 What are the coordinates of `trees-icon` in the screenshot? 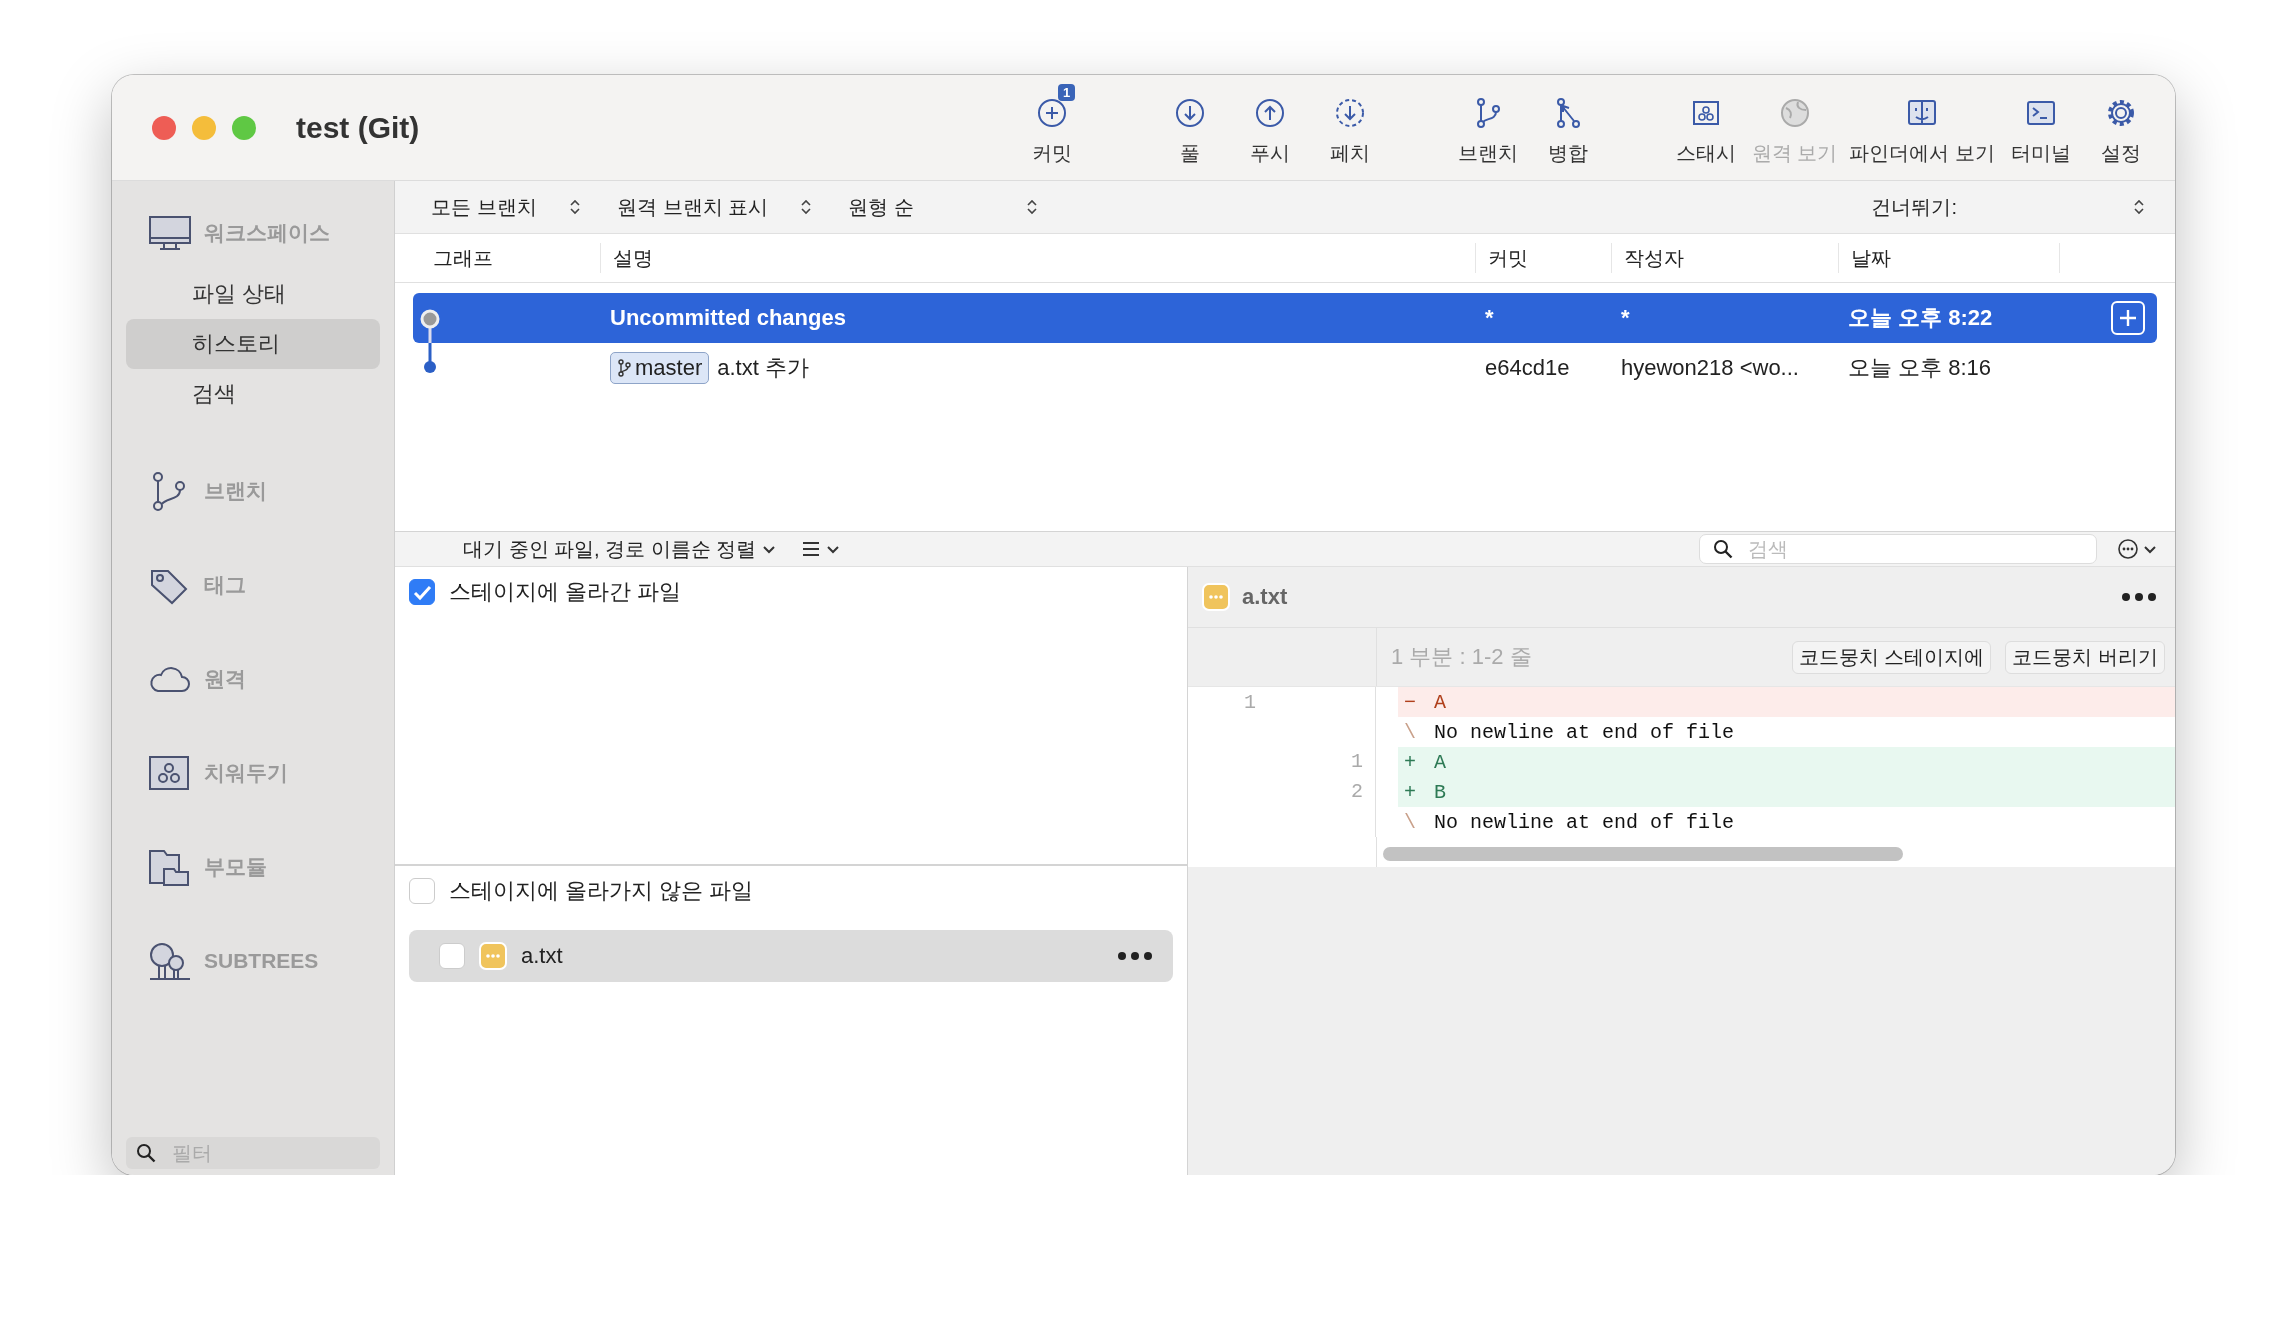 It's located at (170, 961).